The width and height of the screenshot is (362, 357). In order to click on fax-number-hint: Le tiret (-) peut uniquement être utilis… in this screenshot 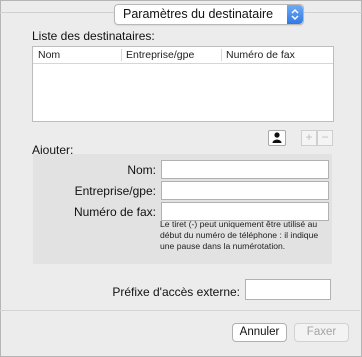, I will do `click(239, 235)`.